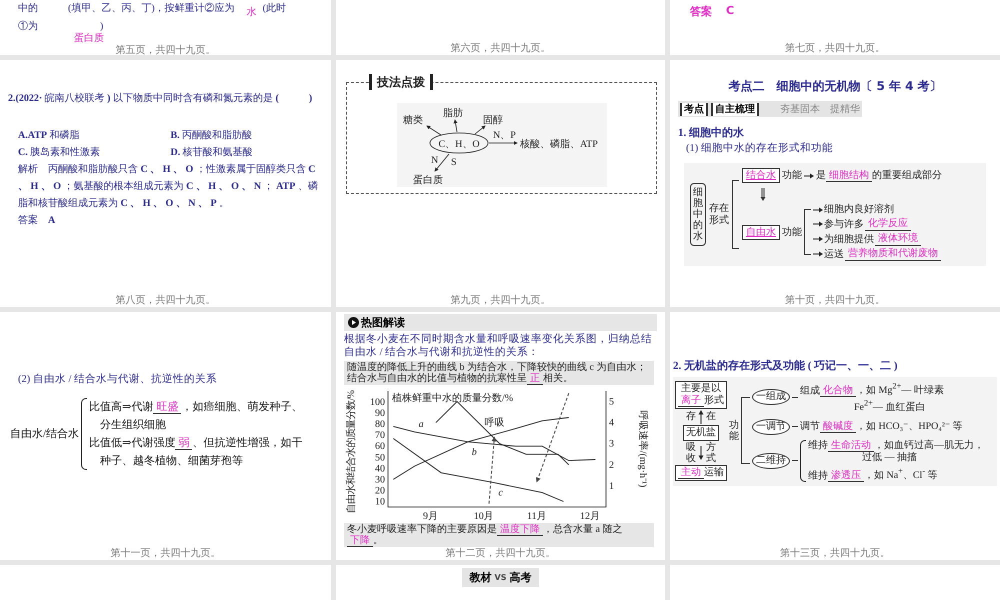 The width and height of the screenshot is (1000, 600). Describe the element at coordinates (377, 402) in the screenshot. I see `tick-label: 100` at that location.